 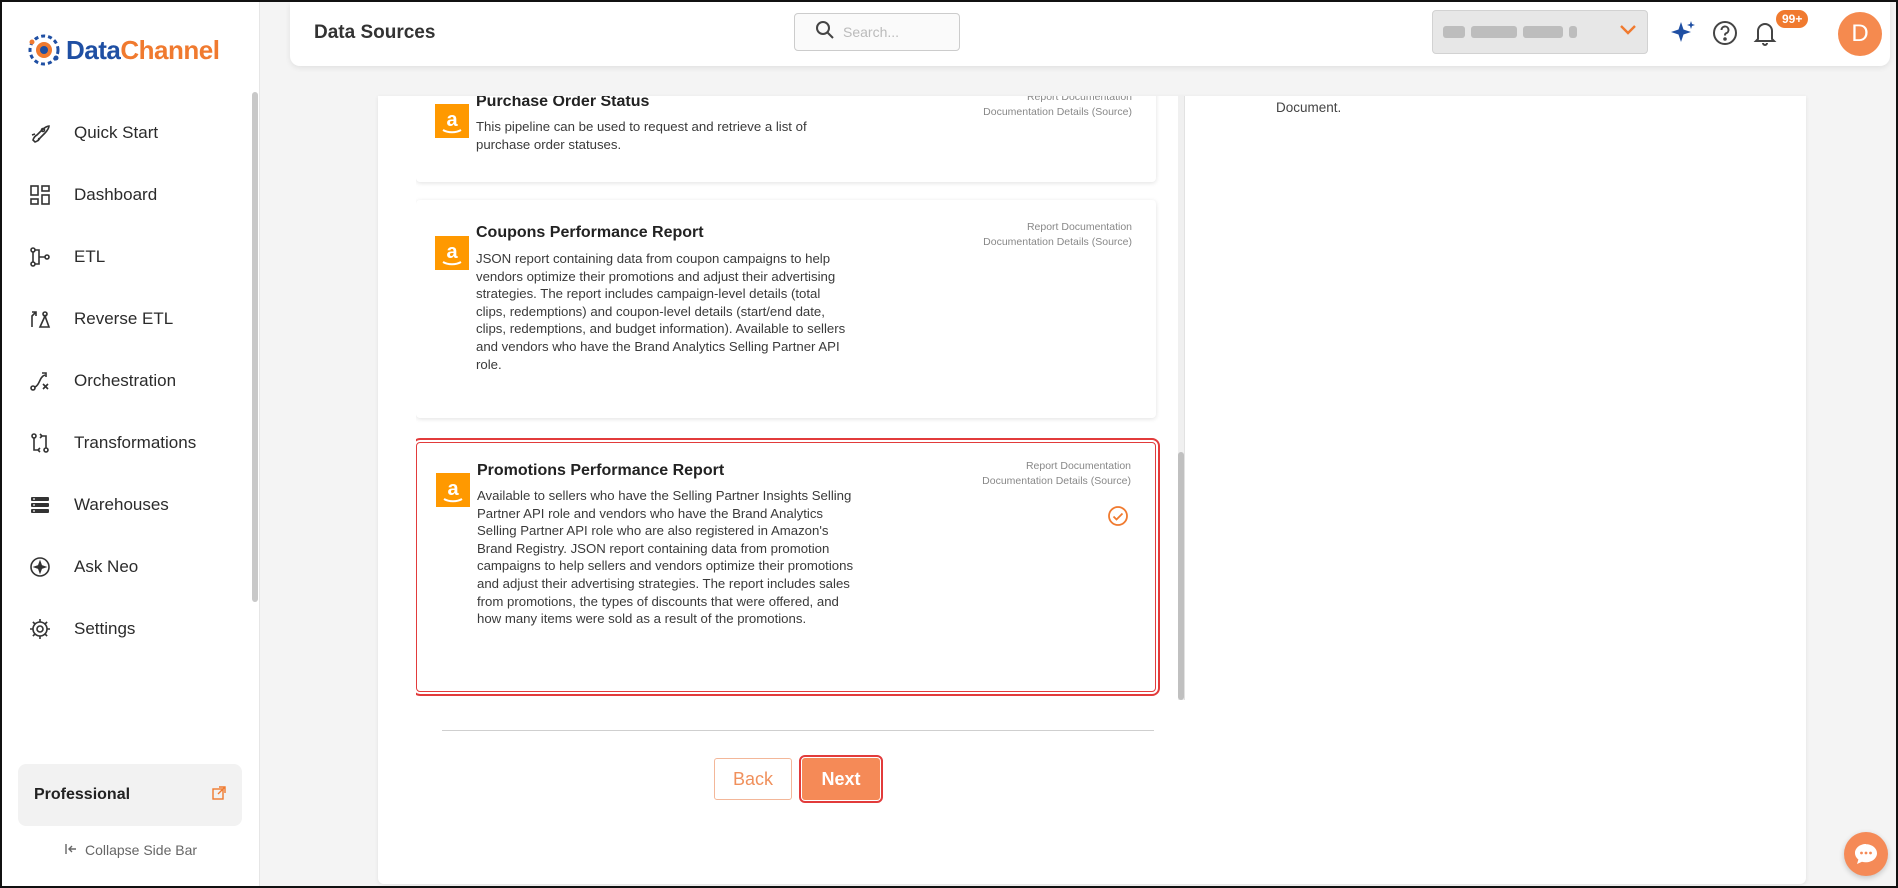 What do you see at coordinates (1860, 34) in the screenshot?
I see `avatar: D` at bounding box center [1860, 34].